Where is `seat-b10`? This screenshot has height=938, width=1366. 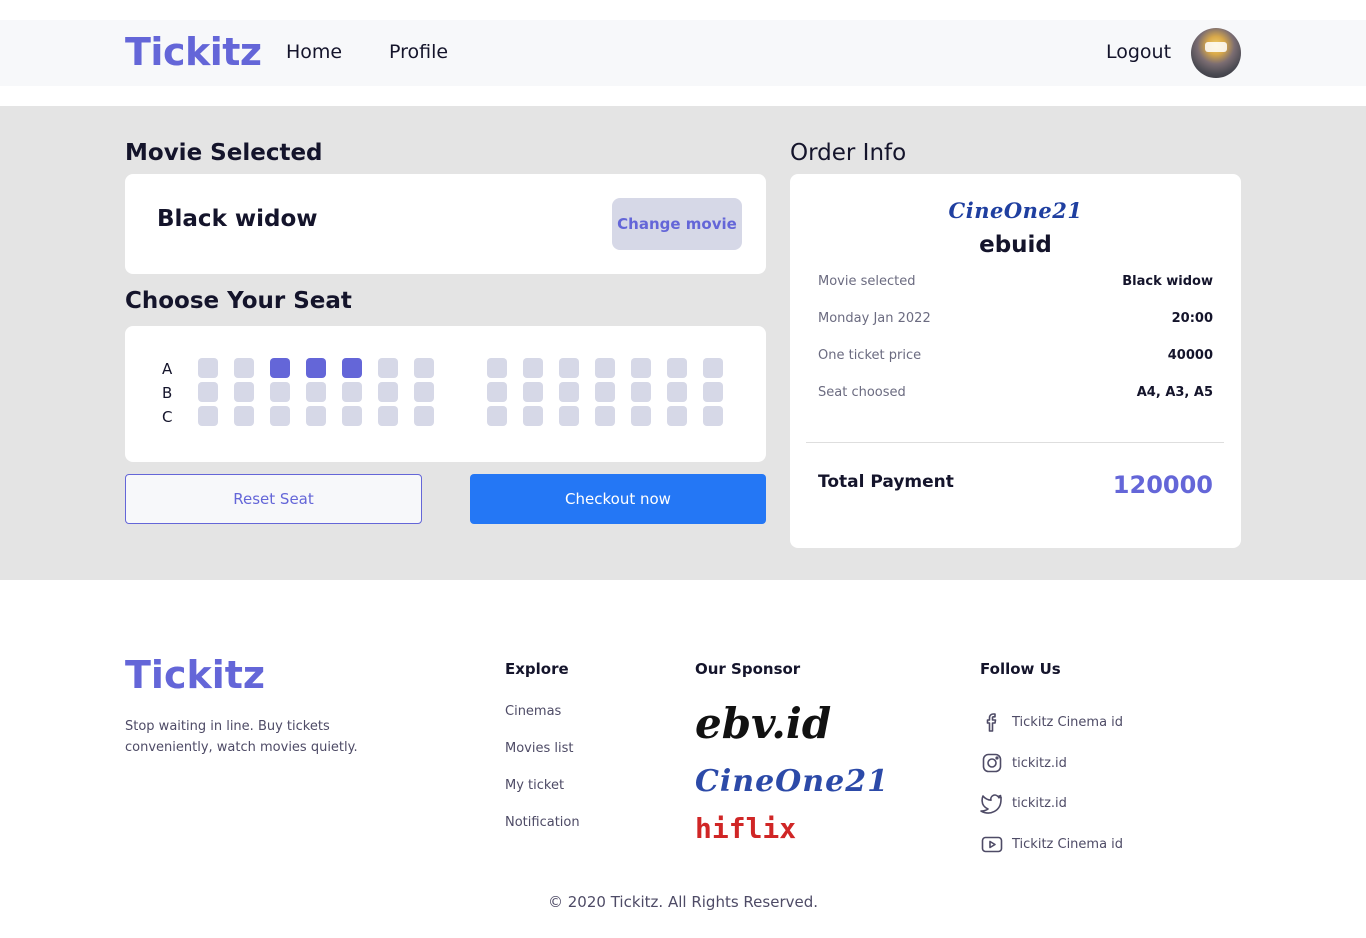 seat-b10 is located at coordinates (569, 392).